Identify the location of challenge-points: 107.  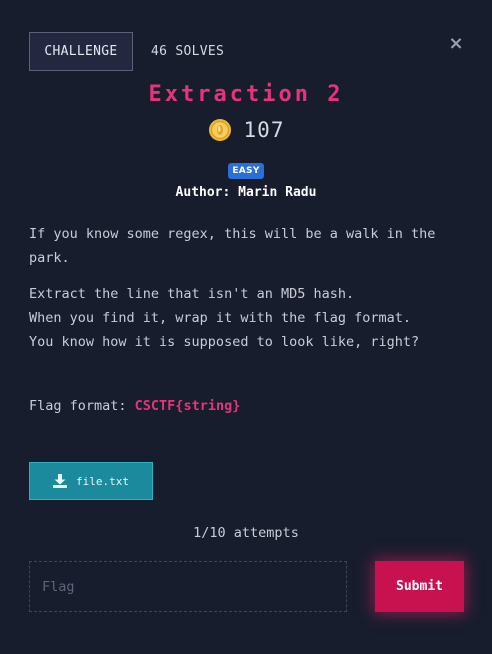
(264, 130).